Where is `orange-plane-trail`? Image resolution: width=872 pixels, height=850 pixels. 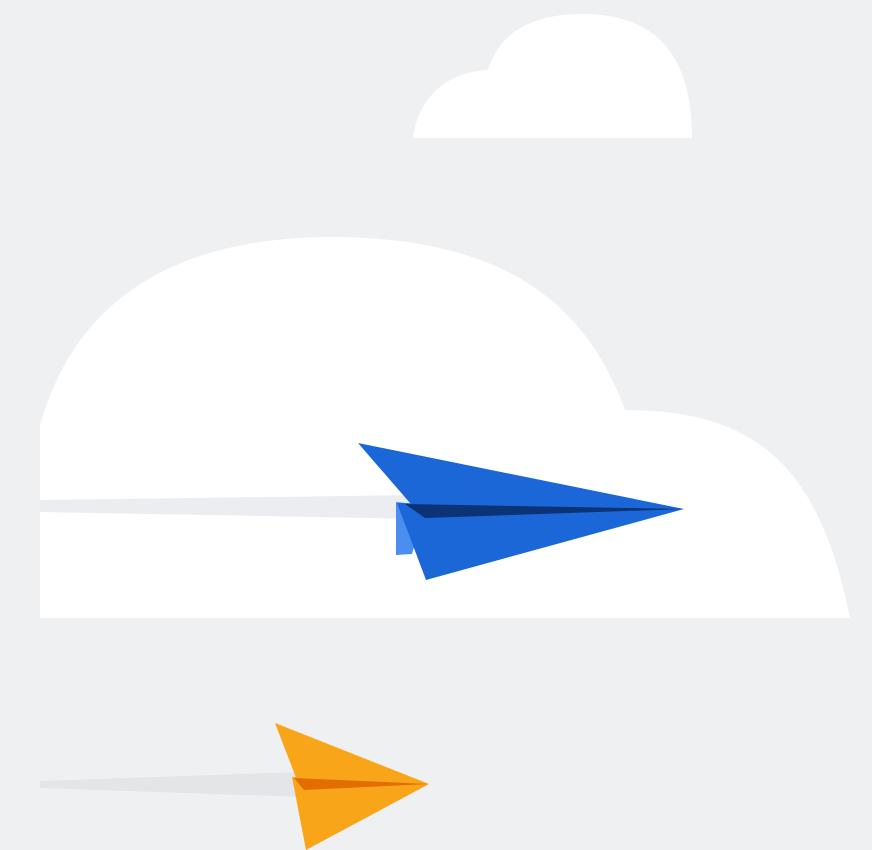
orange-plane-trail is located at coordinates (172, 784).